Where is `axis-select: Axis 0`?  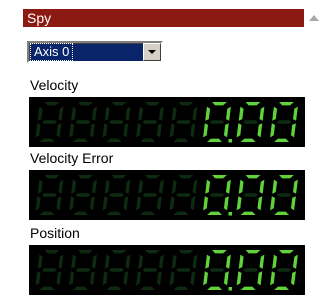 axis-select: Axis 0 is located at coordinates (95, 52).